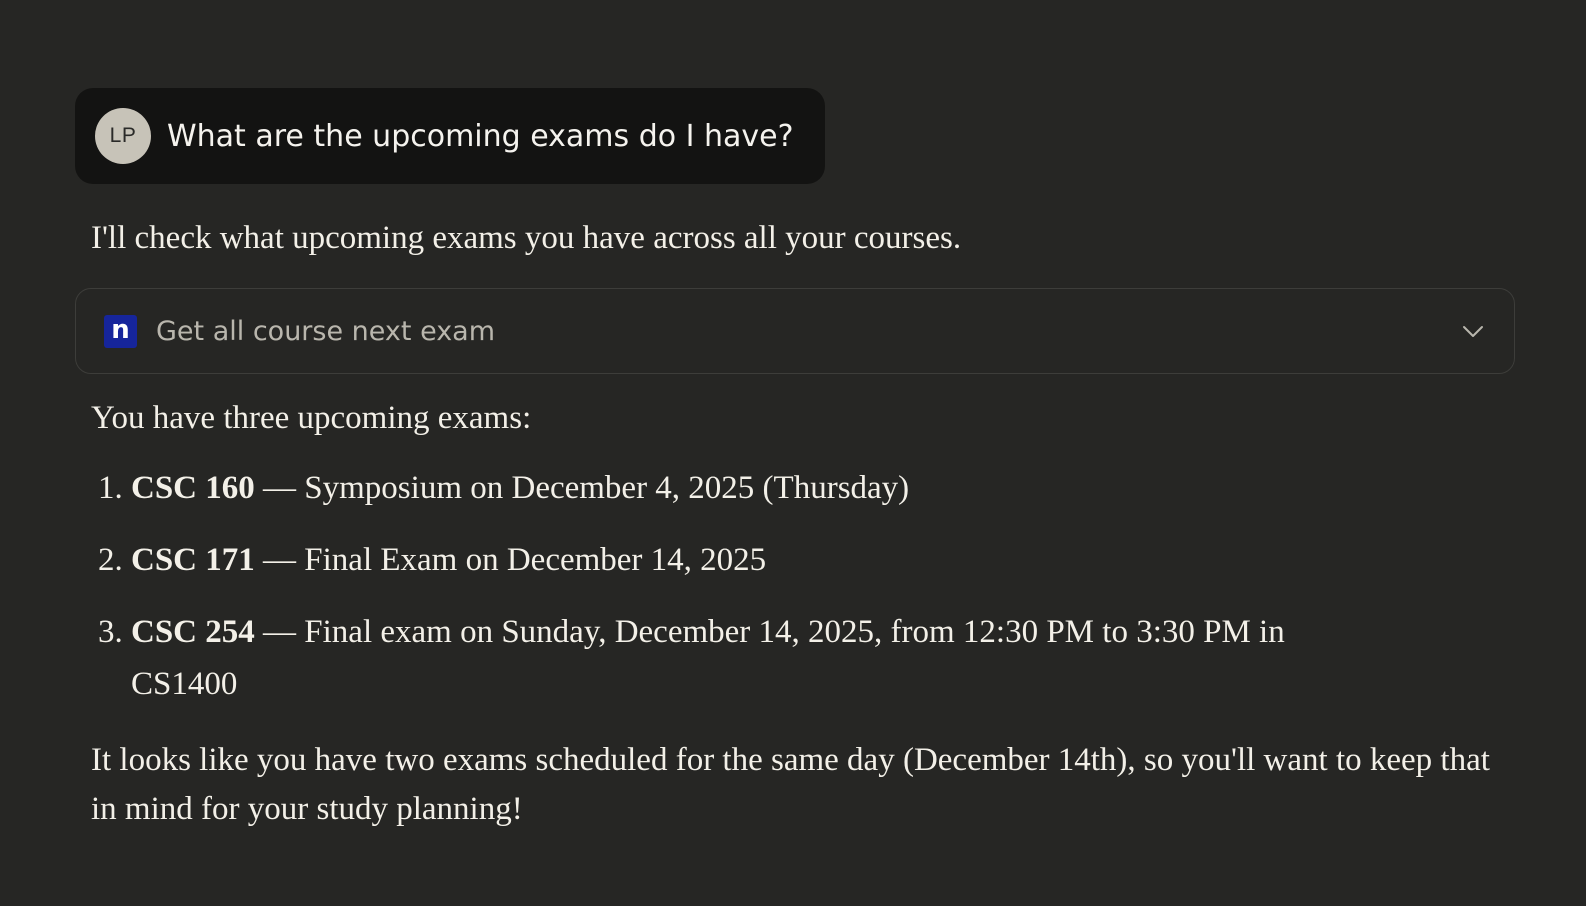 The width and height of the screenshot is (1586, 906). Describe the element at coordinates (1473, 331) in the screenshot. I see `chevron-down-icon` at that location.